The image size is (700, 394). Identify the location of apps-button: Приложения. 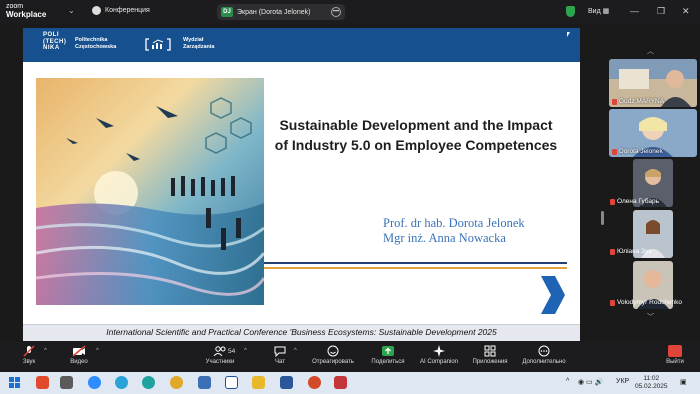
(490, 355).